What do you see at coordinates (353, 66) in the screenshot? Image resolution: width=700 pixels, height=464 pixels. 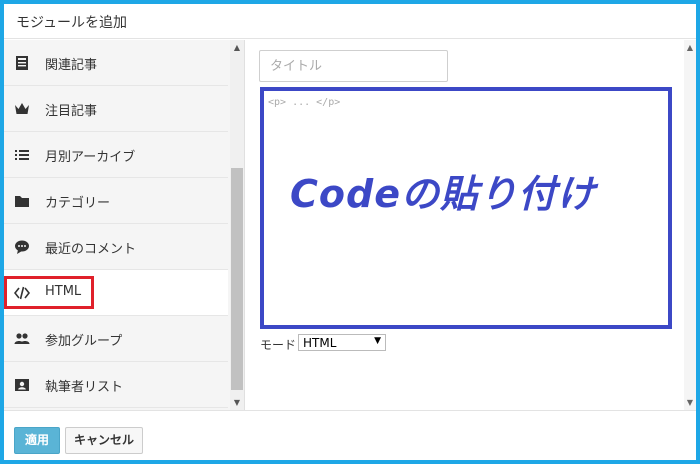 I see `title-input` at bounding box center [353, 66].